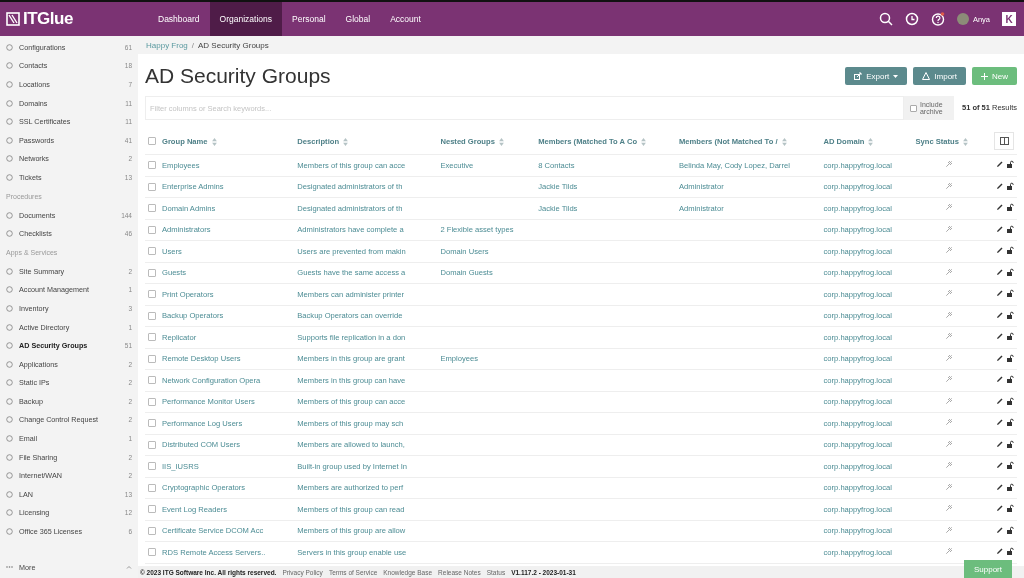 The height and width of the screenshot is (578, 1024). What do you see at coordinates (885, 19) in the screenshot?
I see `search-icon` at bounding box center [885, 19].